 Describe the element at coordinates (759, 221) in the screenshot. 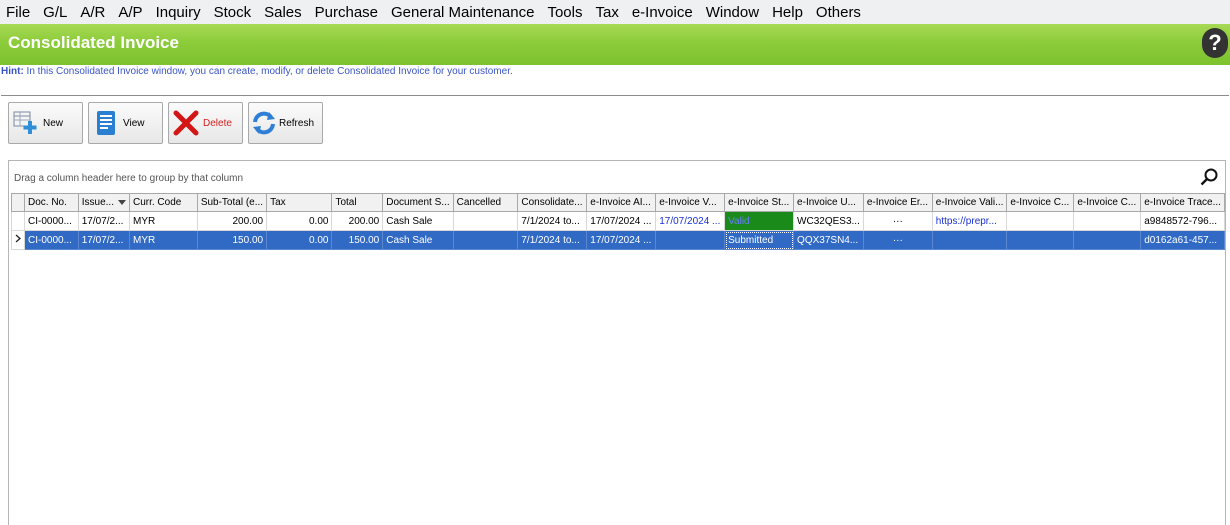

I see `einvoice-status-cell: Valid` at that location.